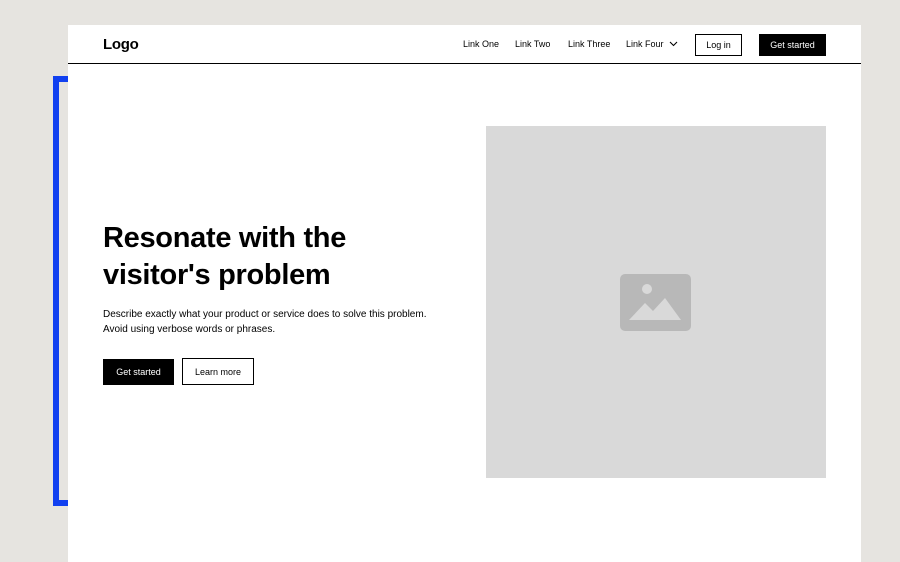  I want to click on hero-get-started-button: Get started, so click(138, 372).